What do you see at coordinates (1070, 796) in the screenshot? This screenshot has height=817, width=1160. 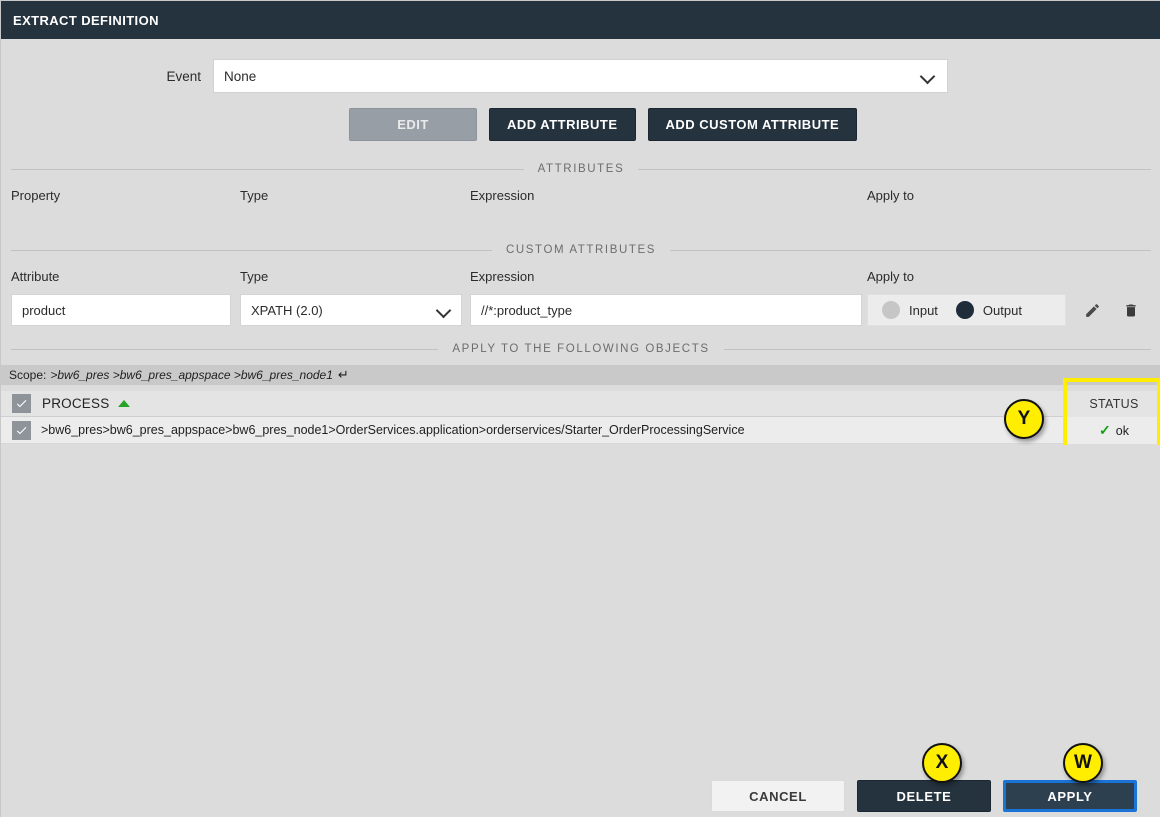 I see `apply-button: APPLY` at bounding box center [1070, 796].